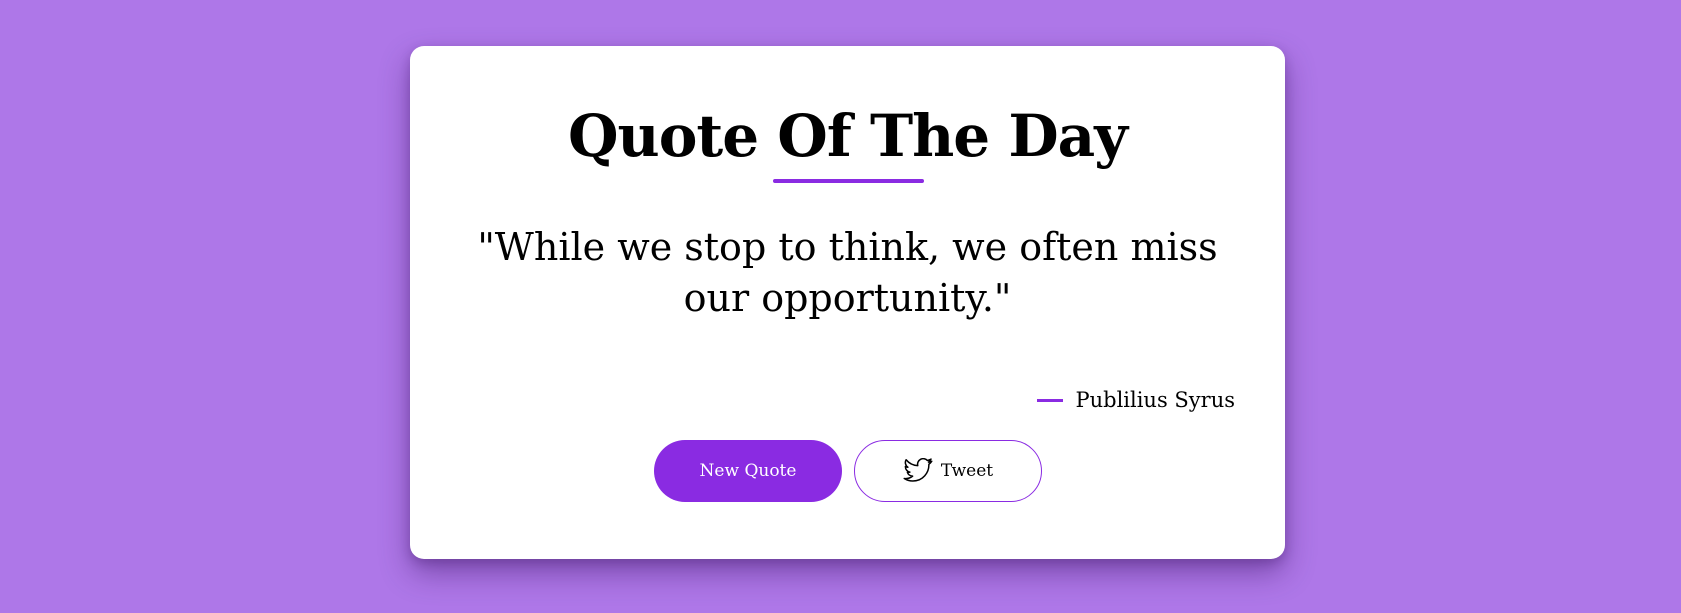 The image size is (1681, 613). What do you see at coordinates (1155, 400) in the screenshot?
I see `quote-author: Publilius Syrus` at bounding box center [1155, 400].